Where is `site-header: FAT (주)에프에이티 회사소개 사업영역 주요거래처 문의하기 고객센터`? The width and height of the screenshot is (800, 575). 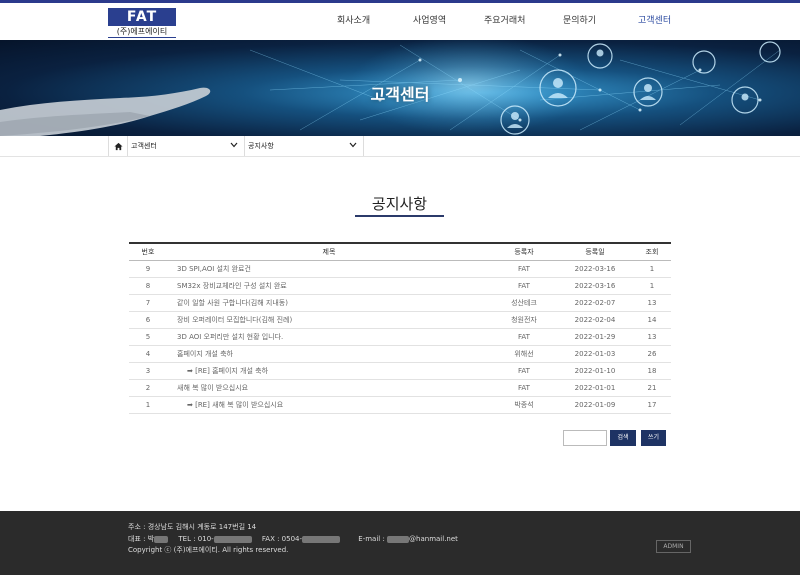
site-header: FAT (주)에프에이티 회사소개 사업영역 주요거래처 문의하기 고객센터 is located at coordinates (400, 21).